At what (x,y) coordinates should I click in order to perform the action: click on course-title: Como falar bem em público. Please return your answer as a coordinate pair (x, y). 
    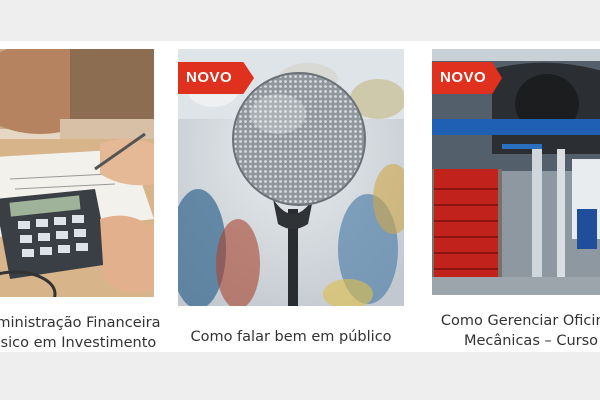
    Looking at the image, I should click on (291, 337).